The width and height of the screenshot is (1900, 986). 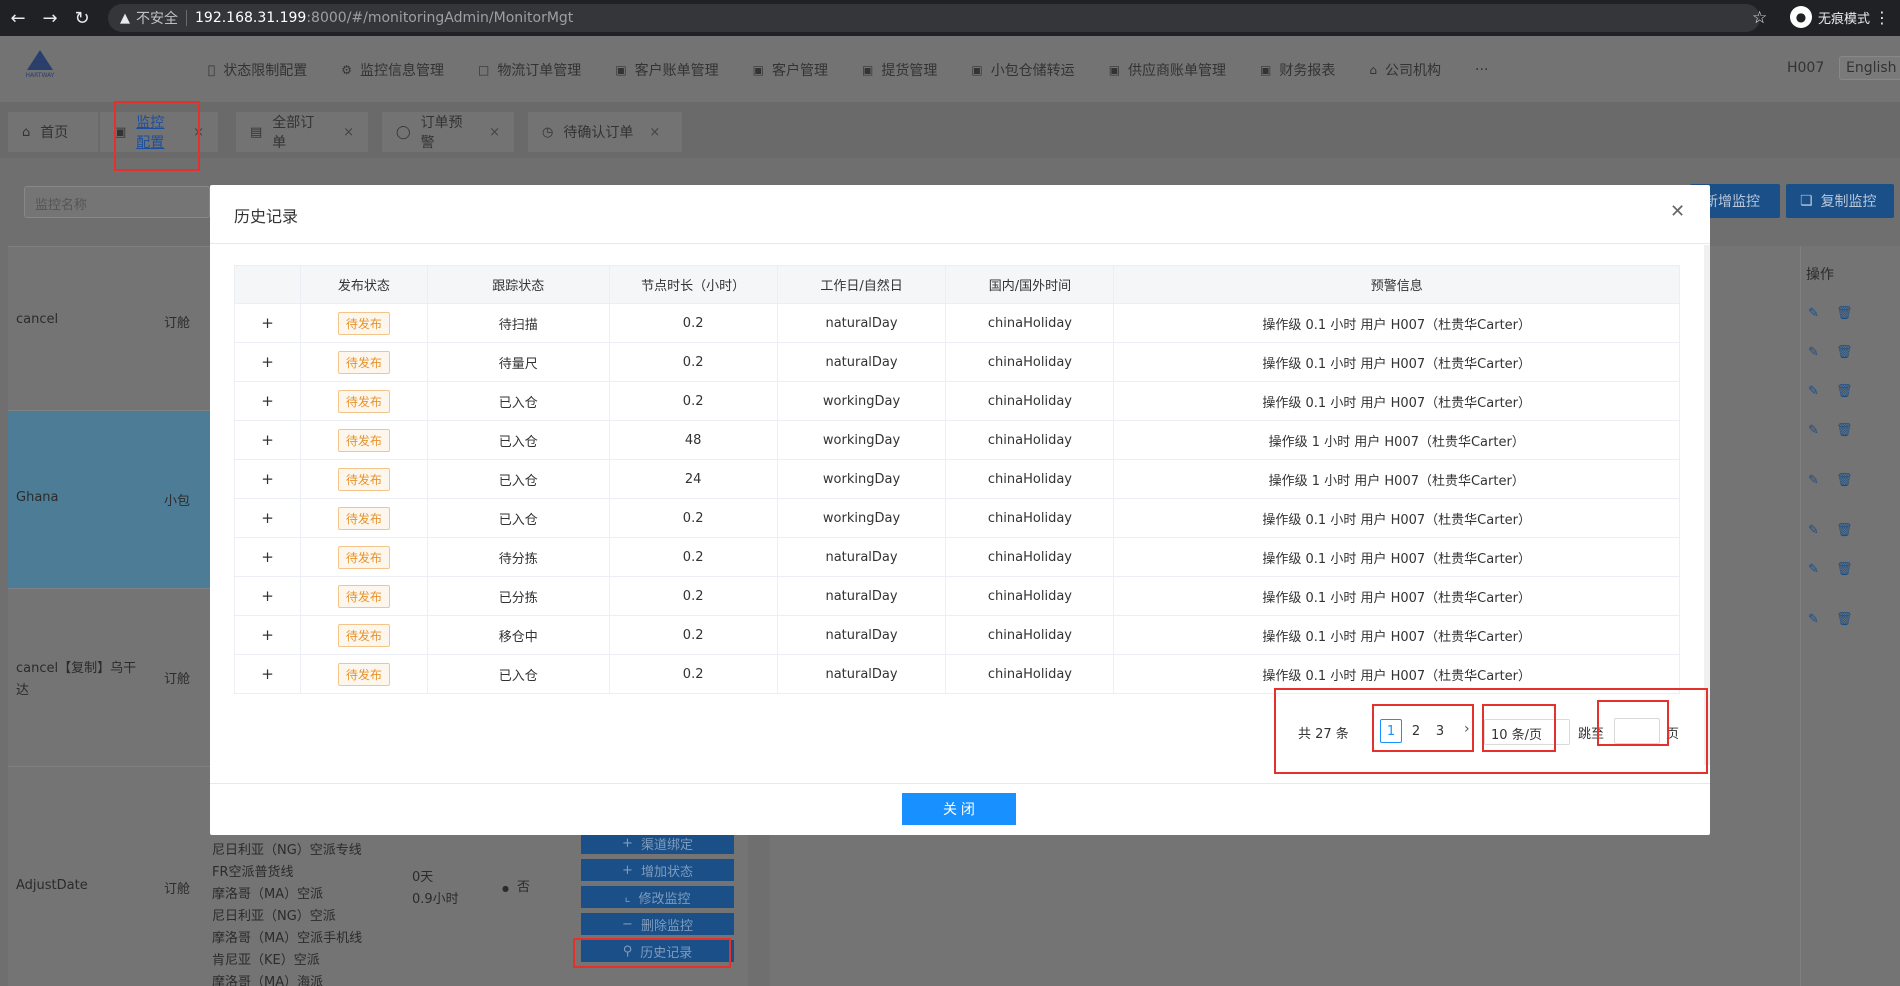 What do you see at coordinates (1801, 17) in the screenshot?
I see `incognito-icon: ●` at bounding box center [1801, 17].